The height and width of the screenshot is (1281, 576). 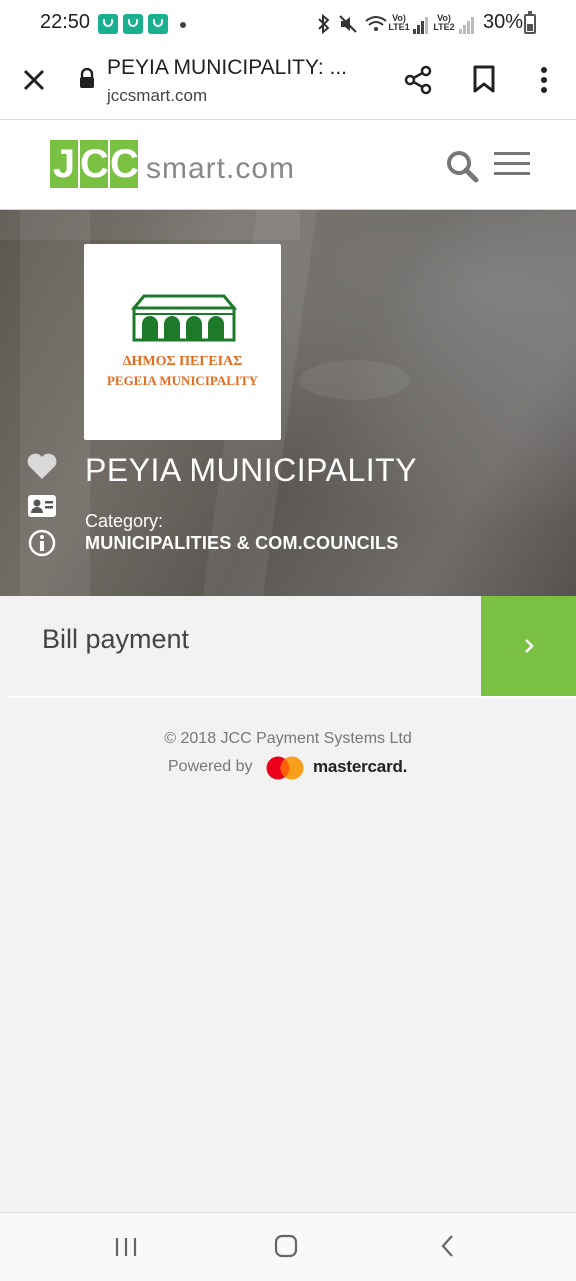 I want to click on status-time: 22:50, so click(x=65, y=22).